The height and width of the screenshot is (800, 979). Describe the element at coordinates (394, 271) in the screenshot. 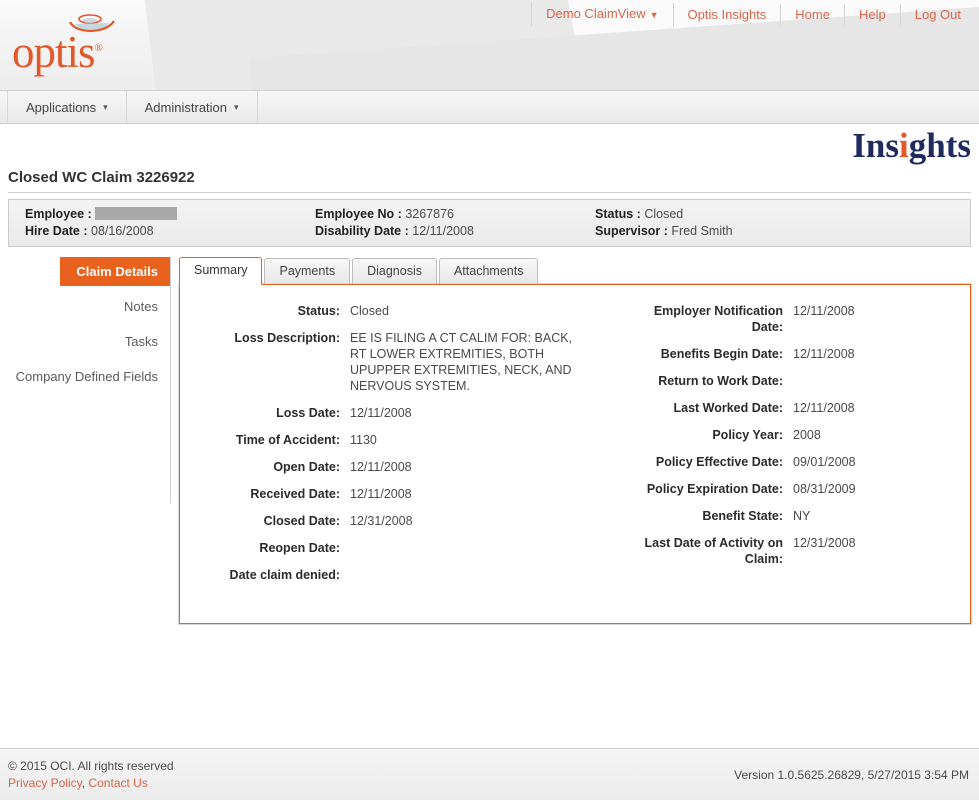

I see `tab-diagnosis: Diagnosis` at that location.